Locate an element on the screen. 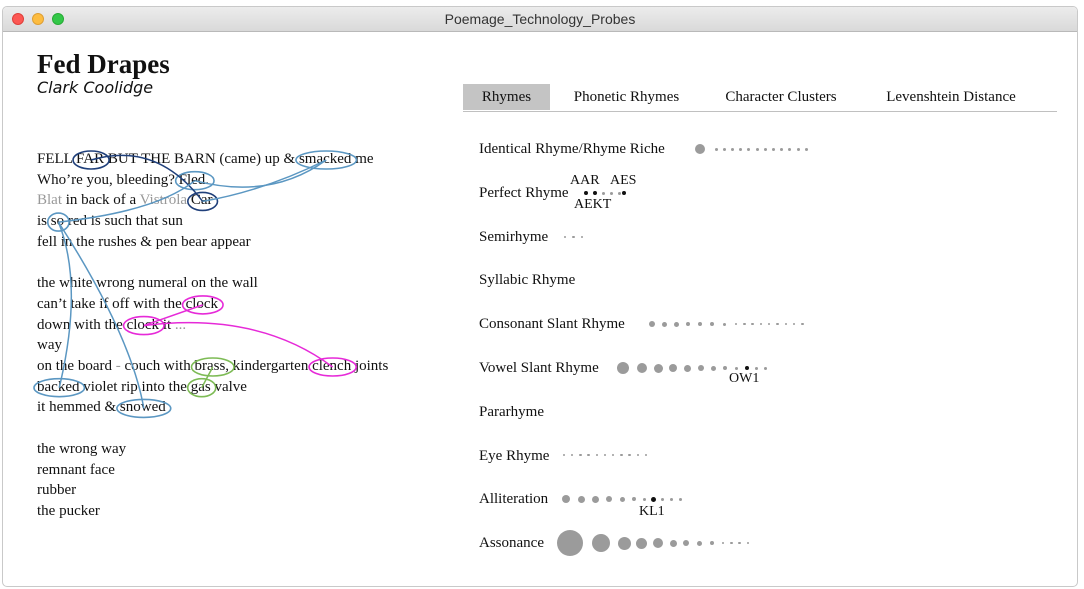 The image size is (1084, 589). rhyme-word-clench: clench is located at coordinates (331, 366).